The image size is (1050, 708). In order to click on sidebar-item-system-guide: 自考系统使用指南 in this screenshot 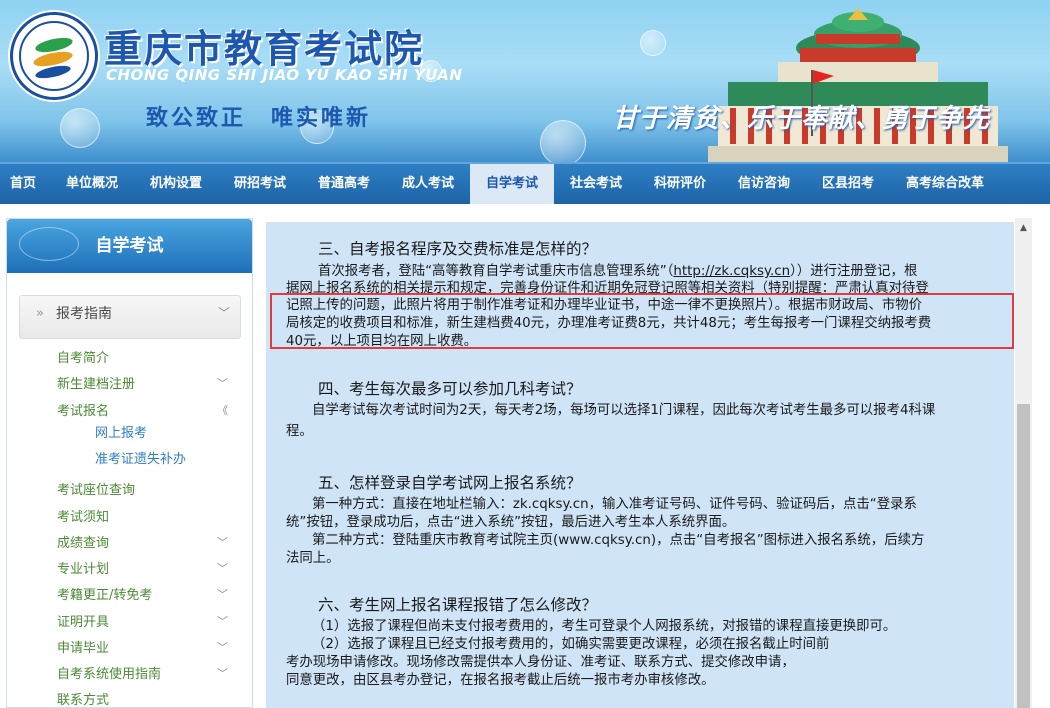, I will do `click(109, 672)`.